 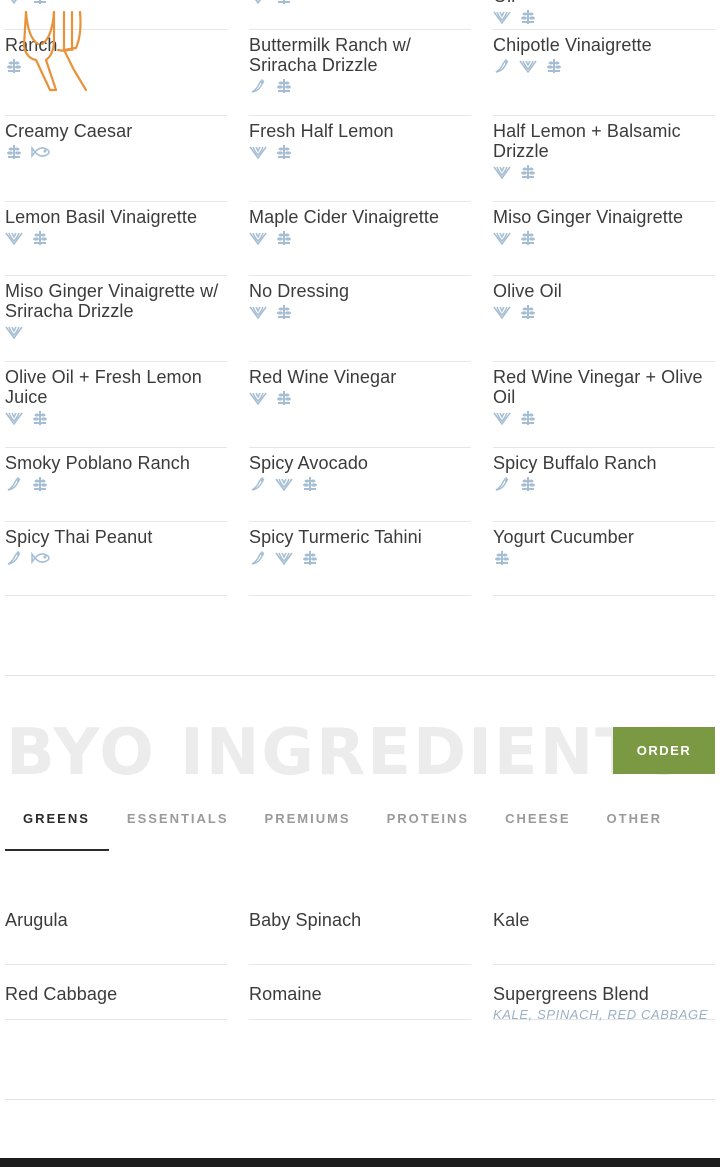 What do you see at coordinates (116, 937) in the screenshot?
I see `green-item: Arugula` at bounding box center [116, 937].